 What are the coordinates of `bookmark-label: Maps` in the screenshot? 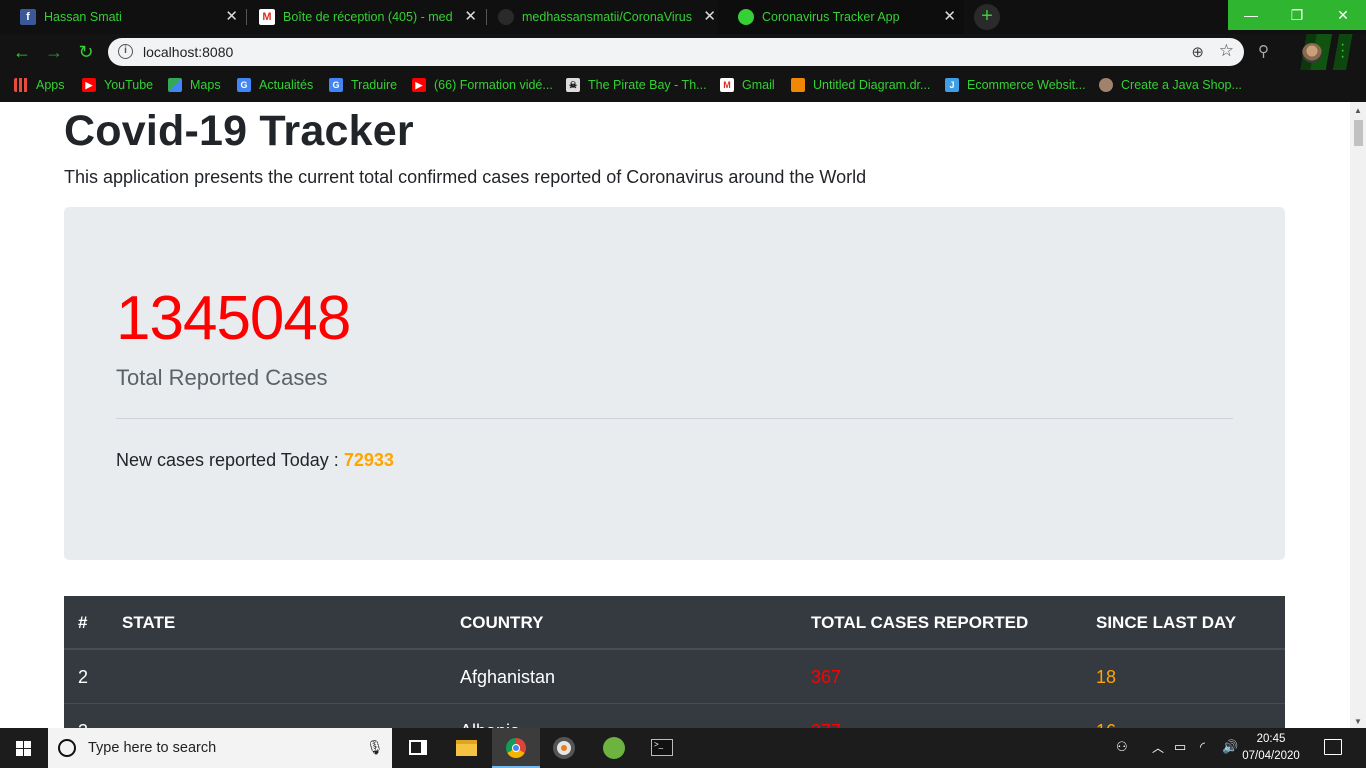 It's located at (205, 85).